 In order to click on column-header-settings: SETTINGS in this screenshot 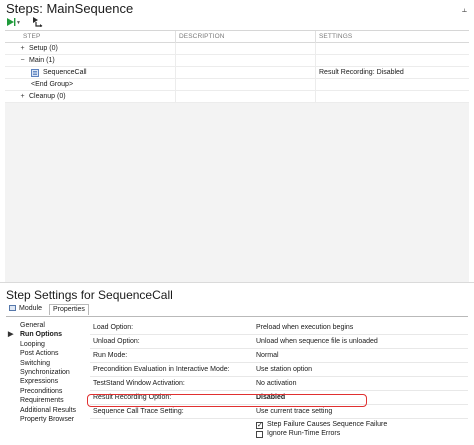, I will do `click(335, 36)`.